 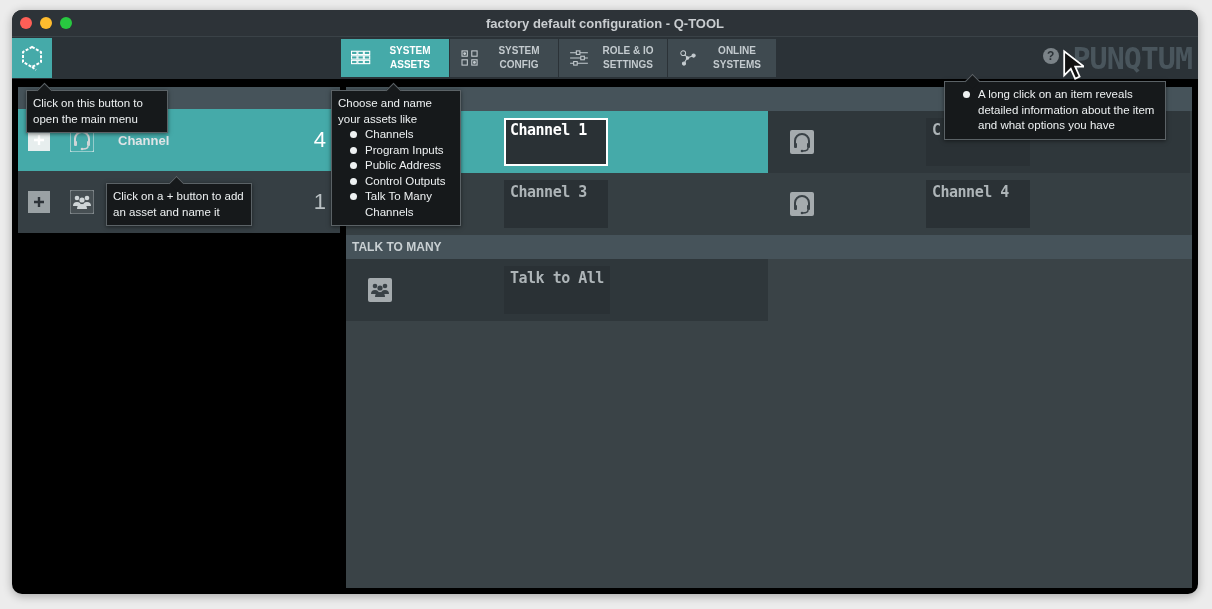 I want to click on asset-tile: Channel 4, so click(x=979, y=204).